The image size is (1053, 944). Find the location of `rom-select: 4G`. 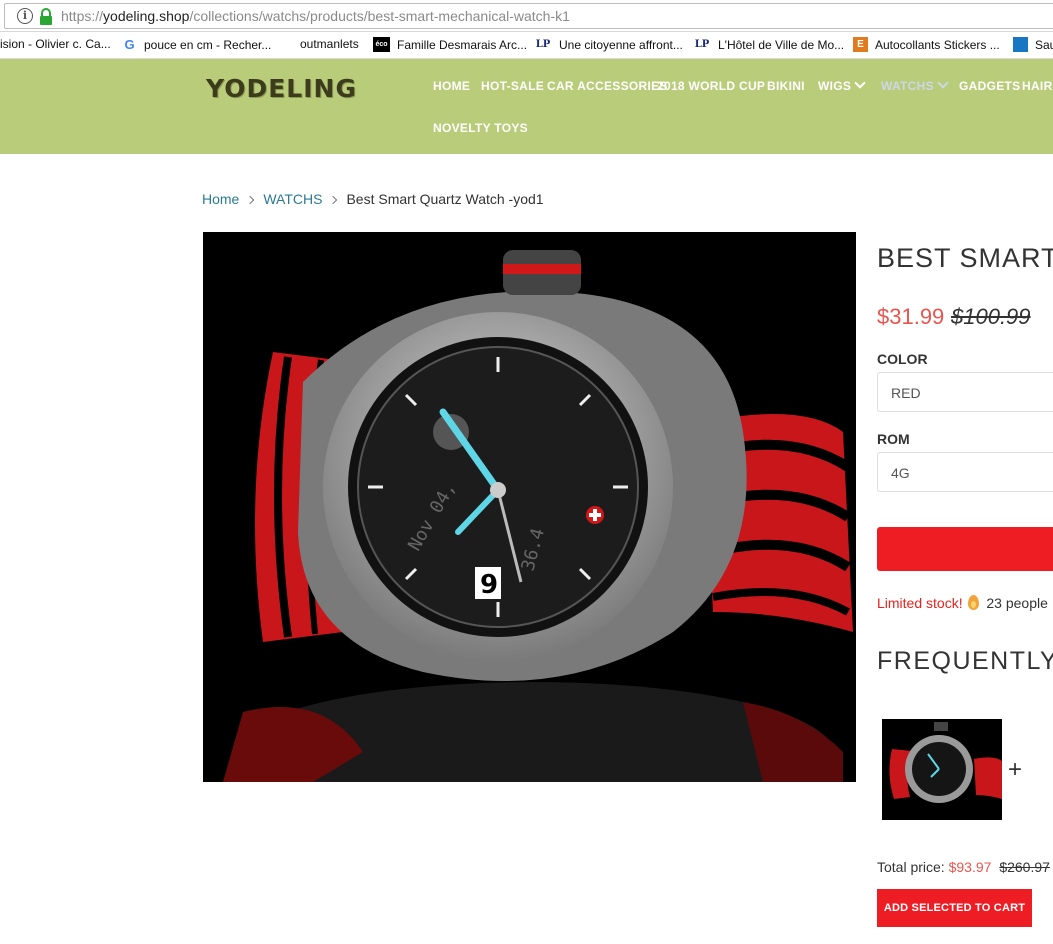

rom-select: 4G is located at coordinates (965, 472).